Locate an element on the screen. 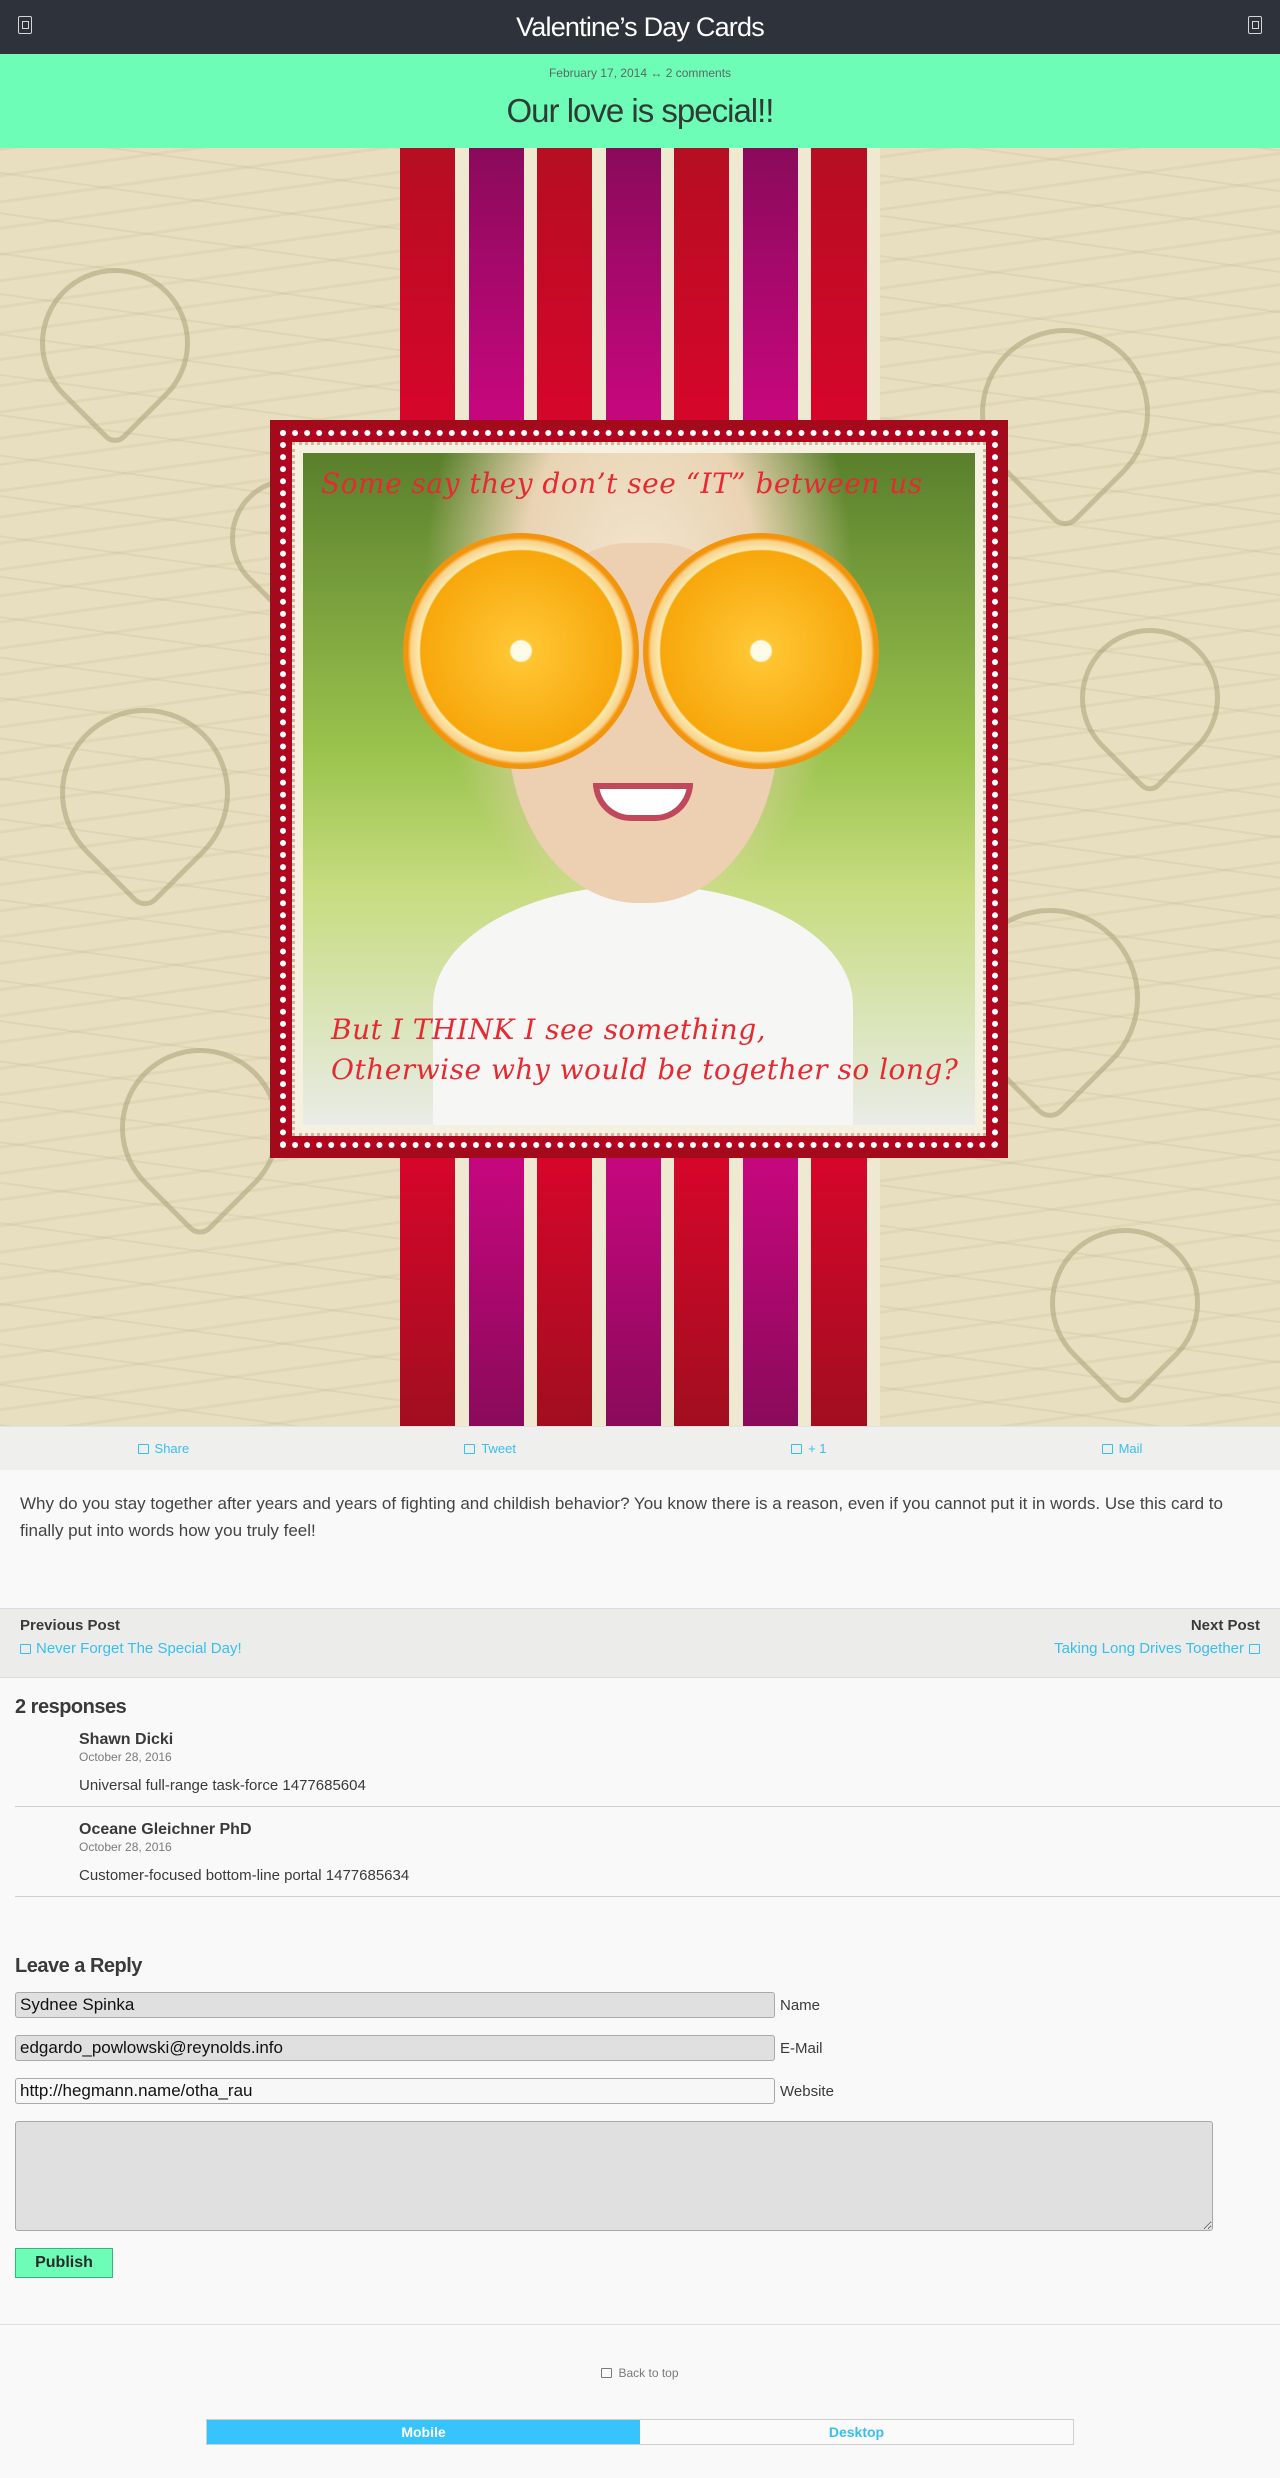 The height and width of the screenshot is (2478, 1280). tweet-icon is located at coordinates (470, 1448).